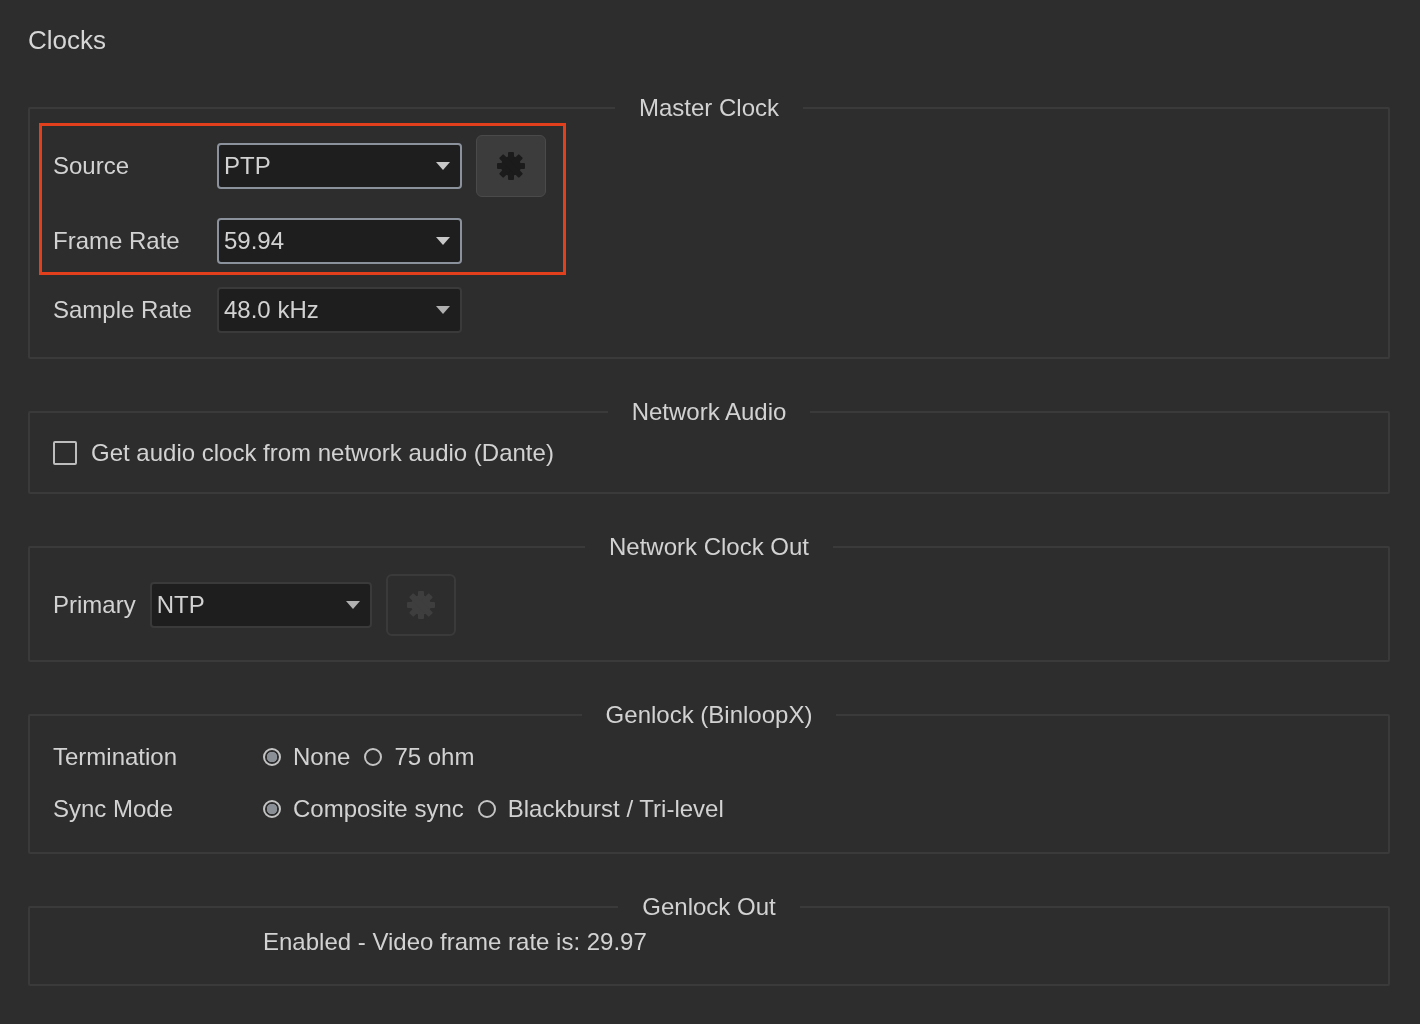 Image resolution: width=1420 pixels, height=1024 pixels. I want to click on field-label: Source, so click(92, 166).